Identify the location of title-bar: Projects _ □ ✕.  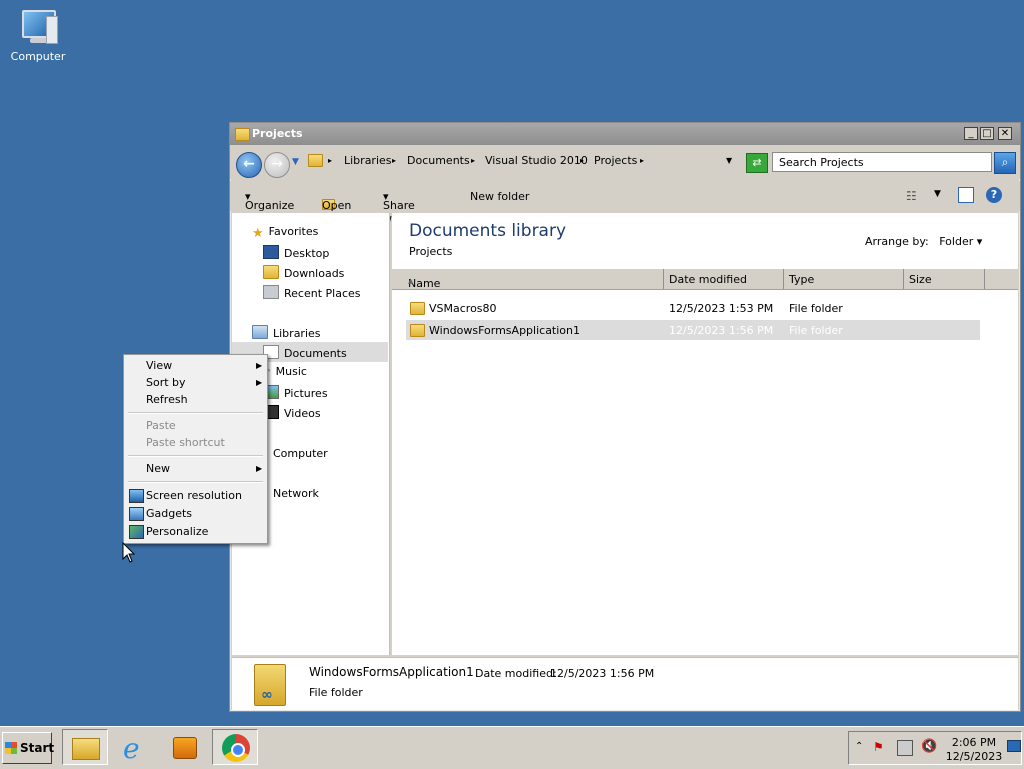
(625, 134).